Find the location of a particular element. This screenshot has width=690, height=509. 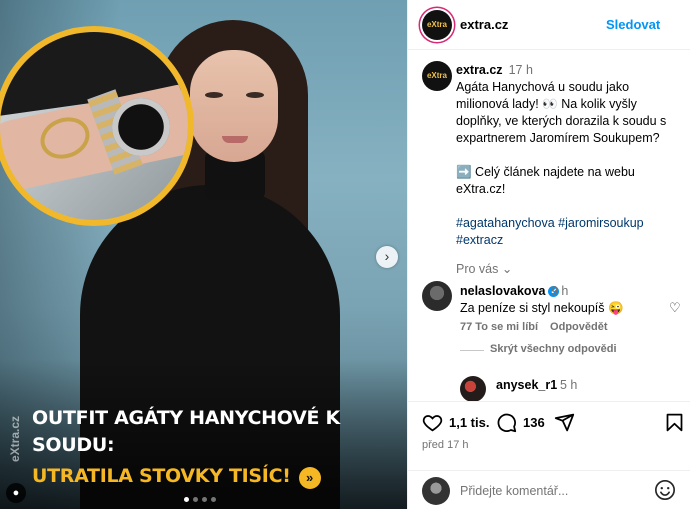

save-button is located at coordinates (677, 422).